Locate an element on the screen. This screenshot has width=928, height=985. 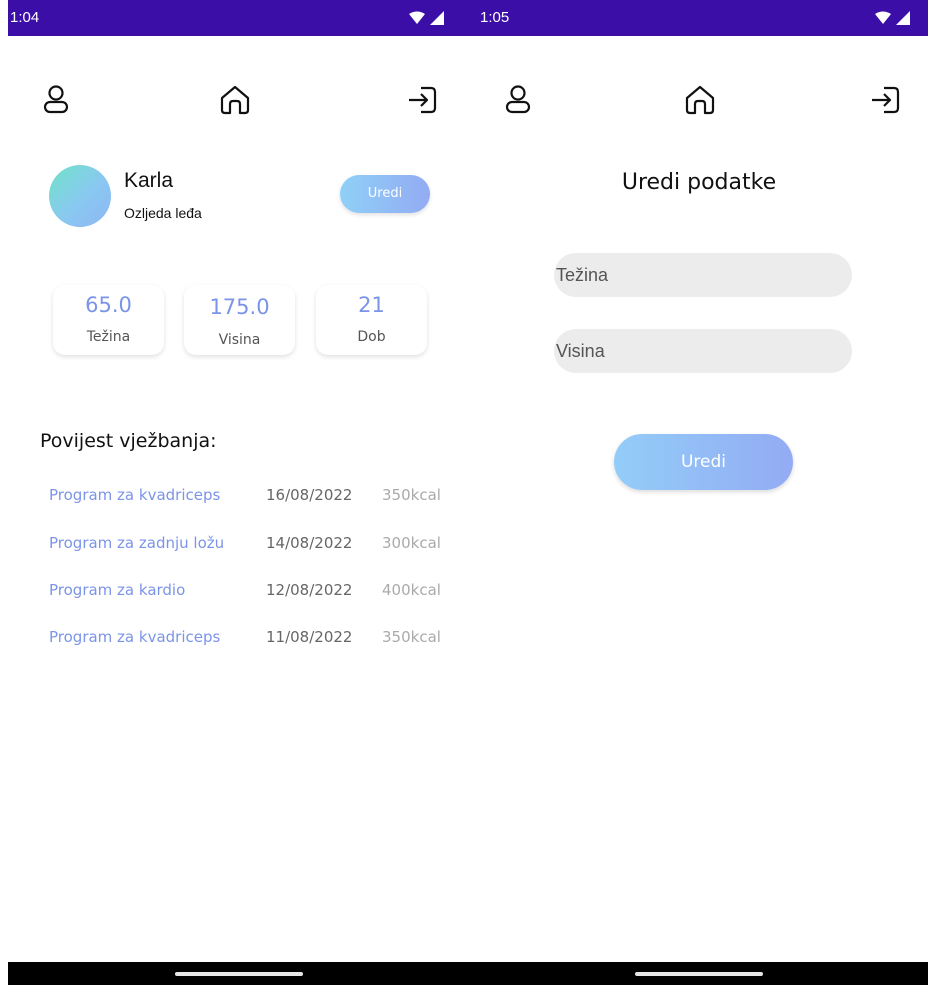
stat-card-weight: 65.0 Težina is located at coordinates (108, 320).